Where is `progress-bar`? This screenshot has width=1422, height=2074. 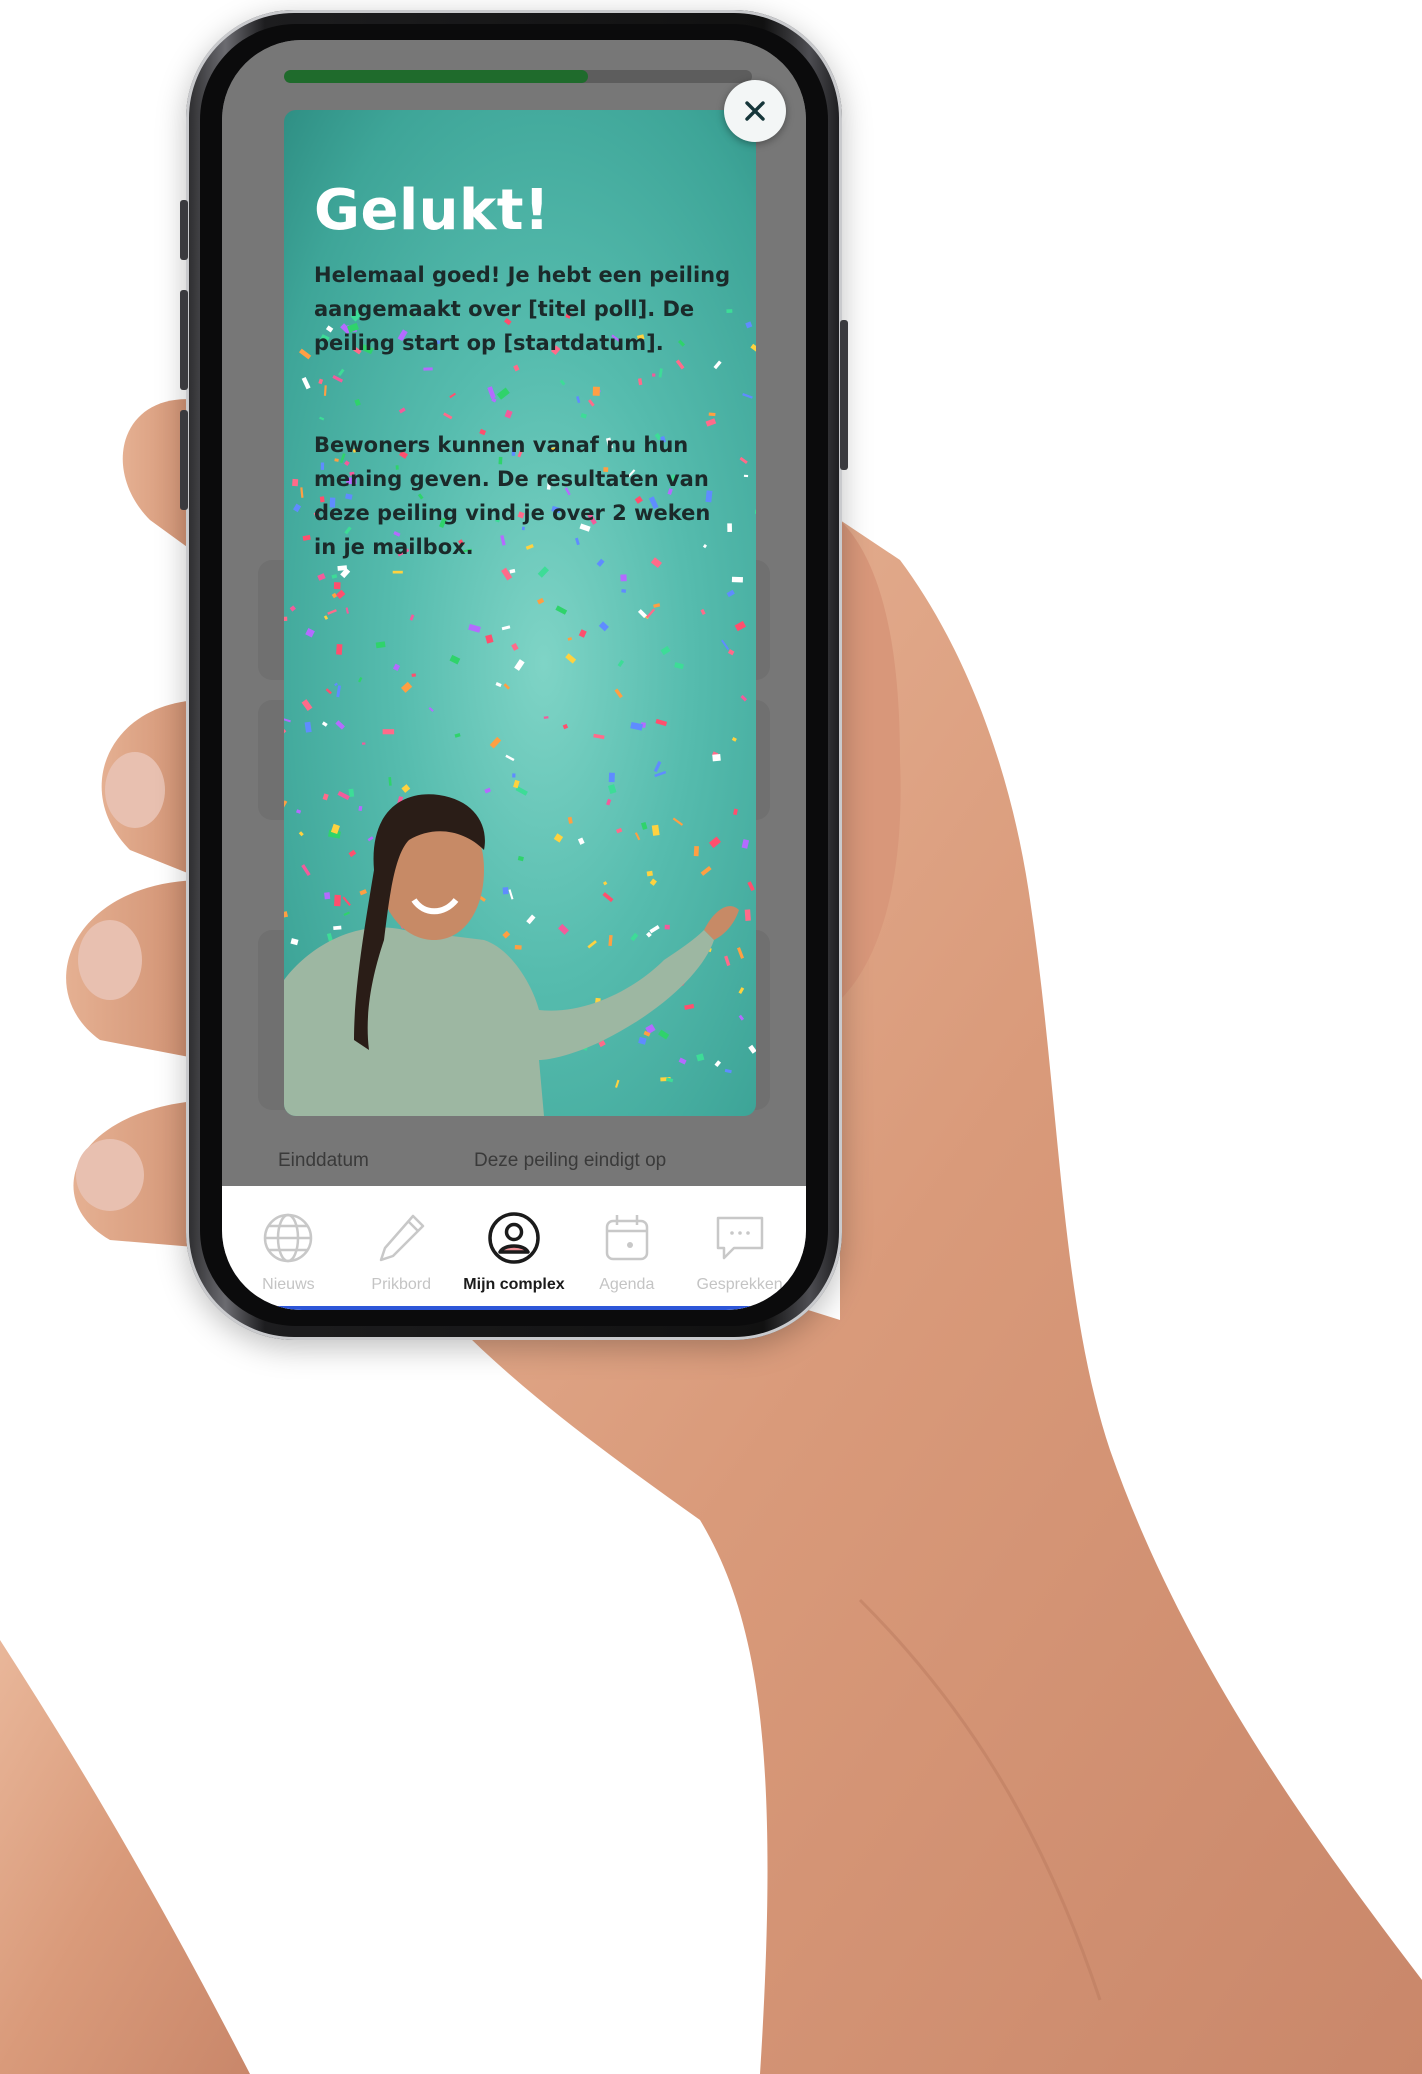 progress-bar is located at coordinates (518, 76).